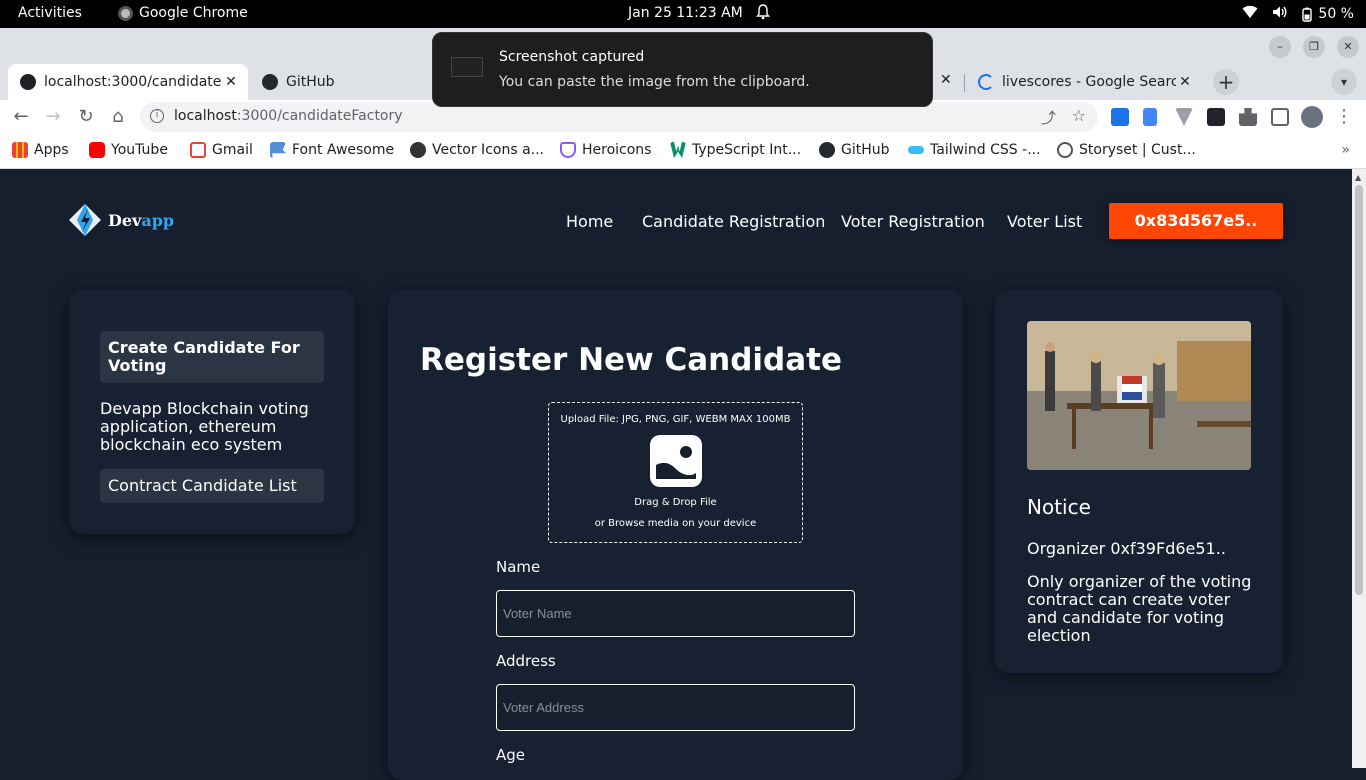 The image size is (1366, 780). I want to click on extension-vue-icon, so click(1184, 117).